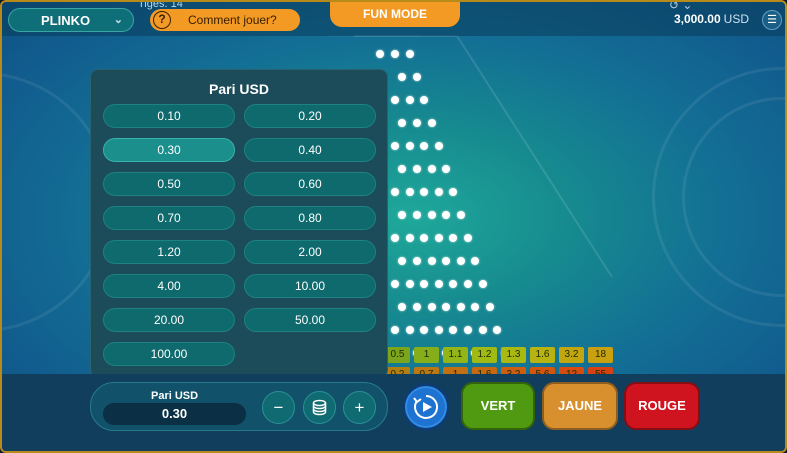 This screenshot has width=787, height=453. I want to click on increase-bet-button: +, so click(359, 407).